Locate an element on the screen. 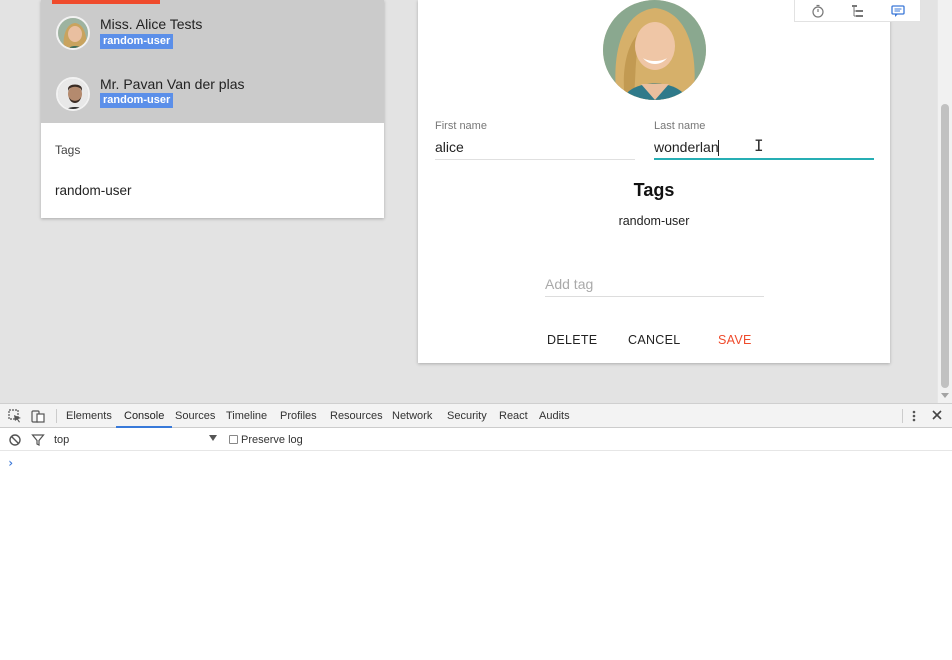  tab-sources: Sources is located at coordinates (195, 416).